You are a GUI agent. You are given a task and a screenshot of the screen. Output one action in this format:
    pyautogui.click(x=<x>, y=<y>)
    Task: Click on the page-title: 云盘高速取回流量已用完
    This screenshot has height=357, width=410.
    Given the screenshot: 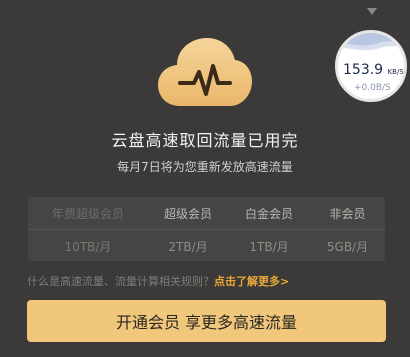 What is the action you would take?
    pyautogui.click(x=205, y=140)
    